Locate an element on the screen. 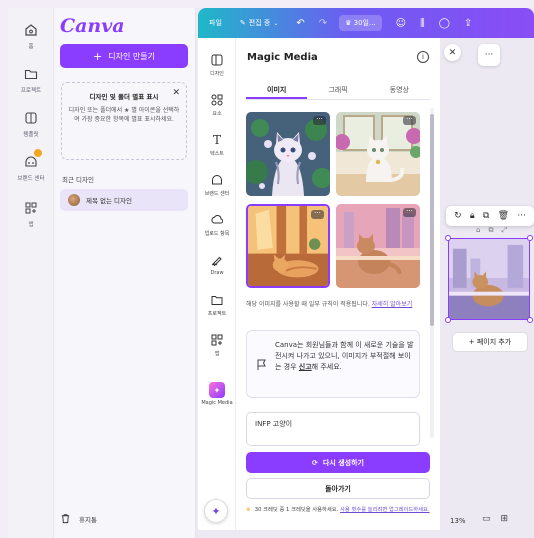 The image size is (534, 538). prompt-input: INFP 고양이 is located at coordinates (333, 429).